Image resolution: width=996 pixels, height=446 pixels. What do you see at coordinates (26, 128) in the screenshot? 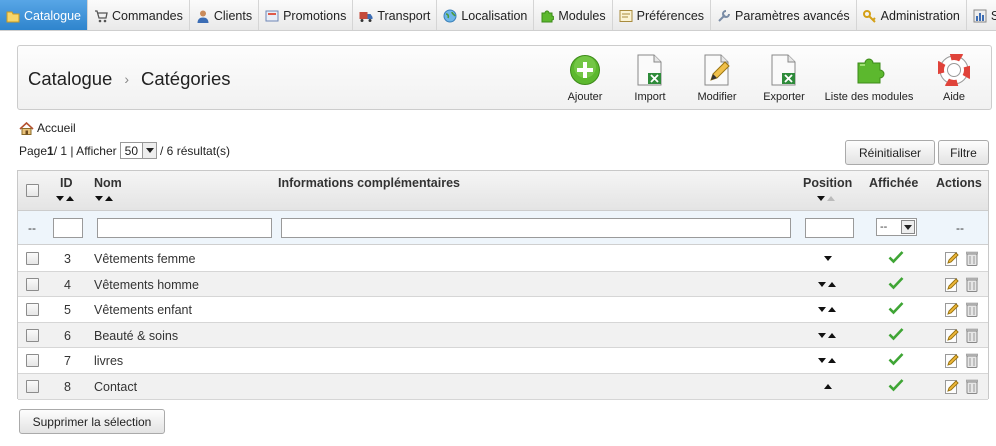
I see `home-icon` at bounding box center [26, 128].